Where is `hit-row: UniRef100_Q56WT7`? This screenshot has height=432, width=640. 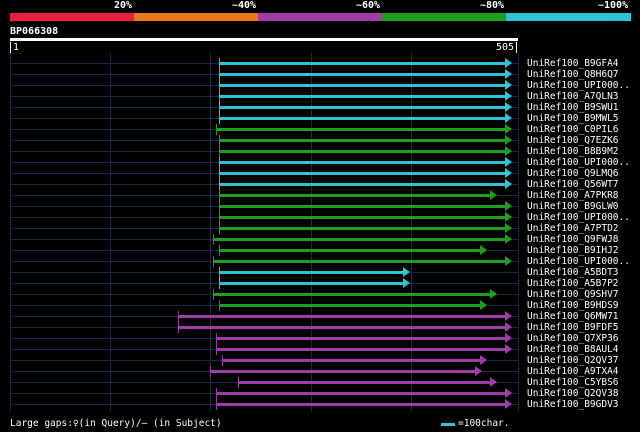 hit-row: UniRef100_Q56WT7 is located at coordinates (320, 184).